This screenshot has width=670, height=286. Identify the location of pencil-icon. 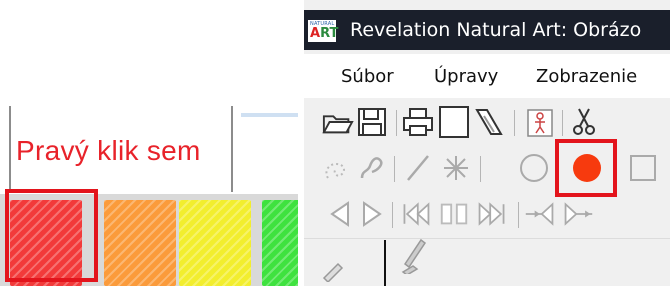
(412, 256).